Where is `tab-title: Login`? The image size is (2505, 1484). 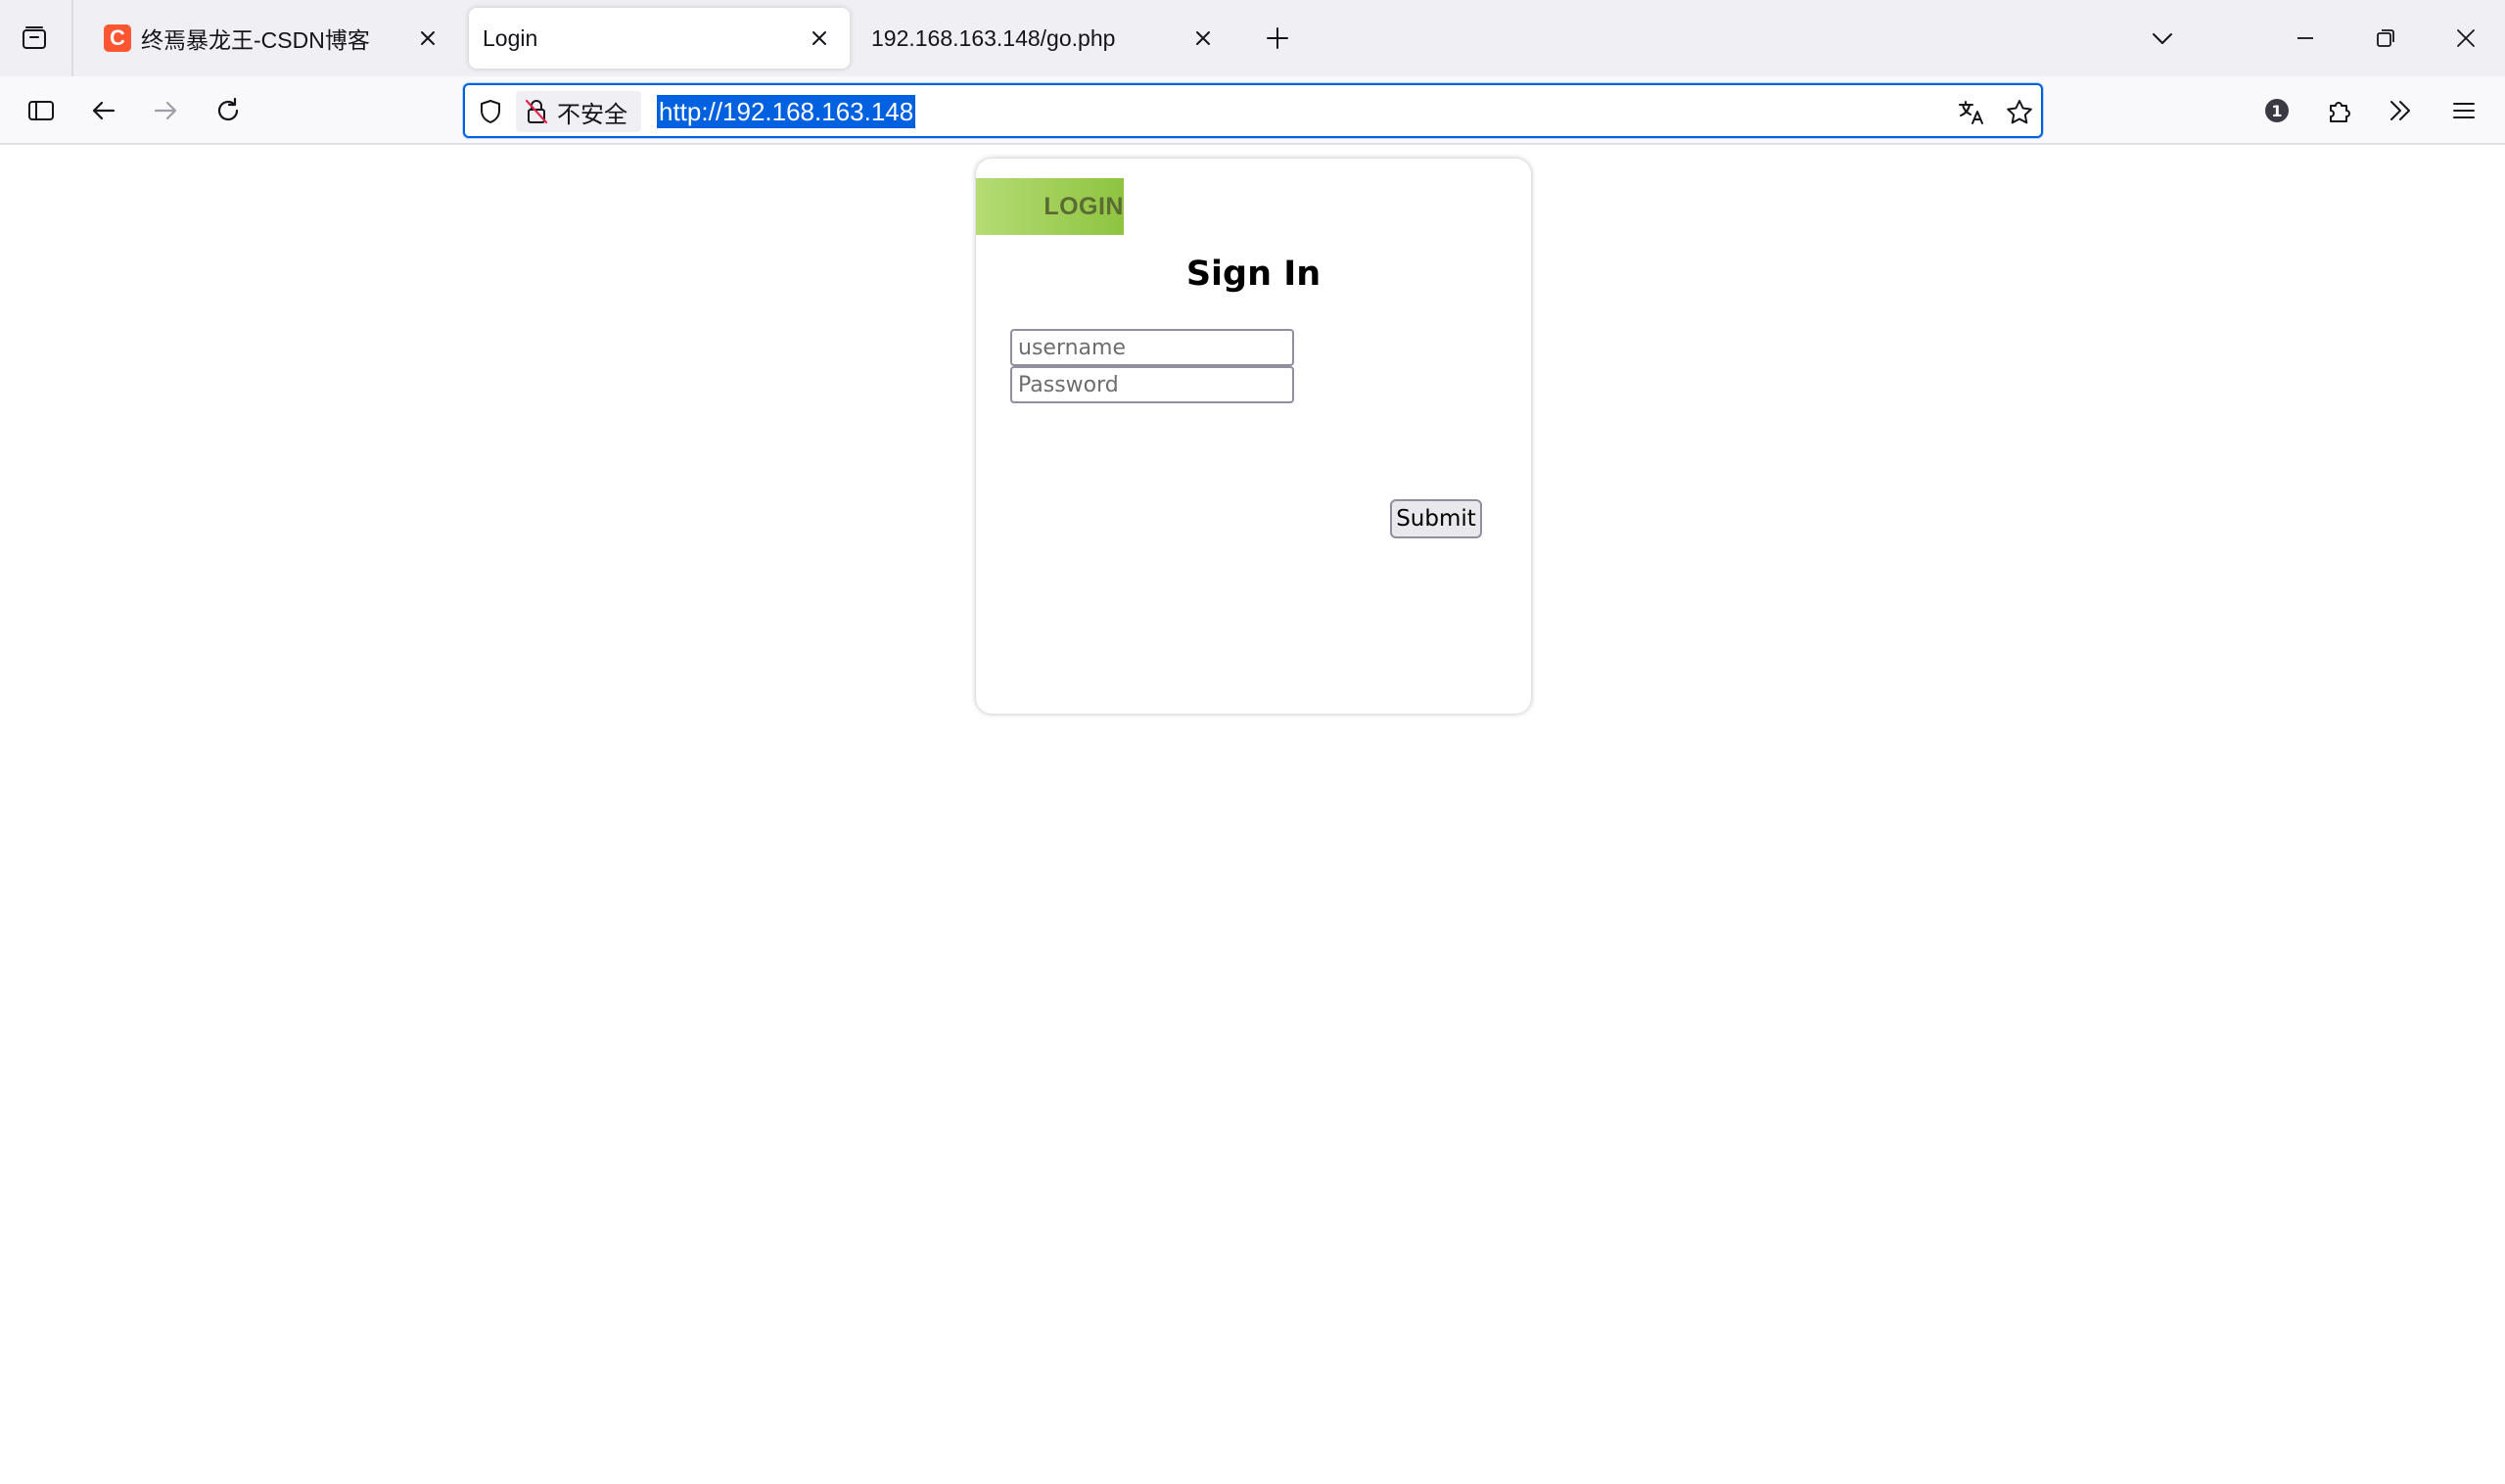 tab-title: Login is located at coordinates (510, 37).